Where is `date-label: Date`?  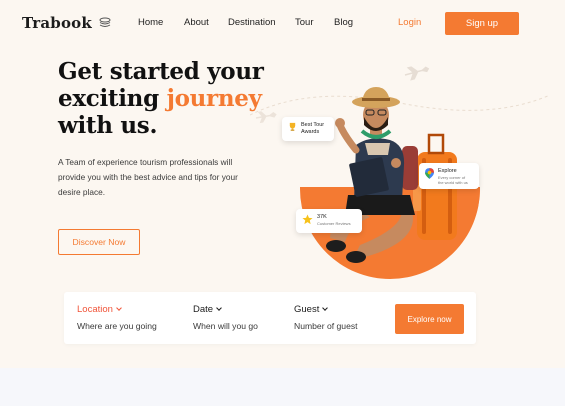 date-label: Date is located at coordinates (203, 309).